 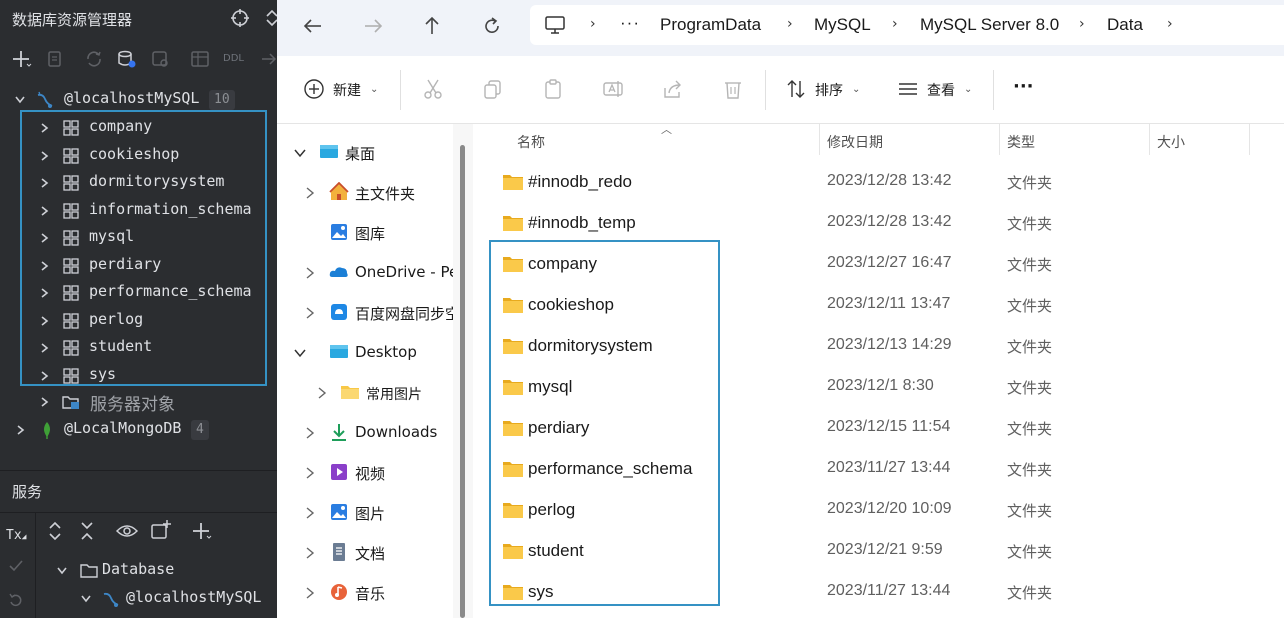 What do you see at coordinates (138, 401) in the screenshot?
I see `server-objects-node: 服务器对象` at bounding box center [138, 401].